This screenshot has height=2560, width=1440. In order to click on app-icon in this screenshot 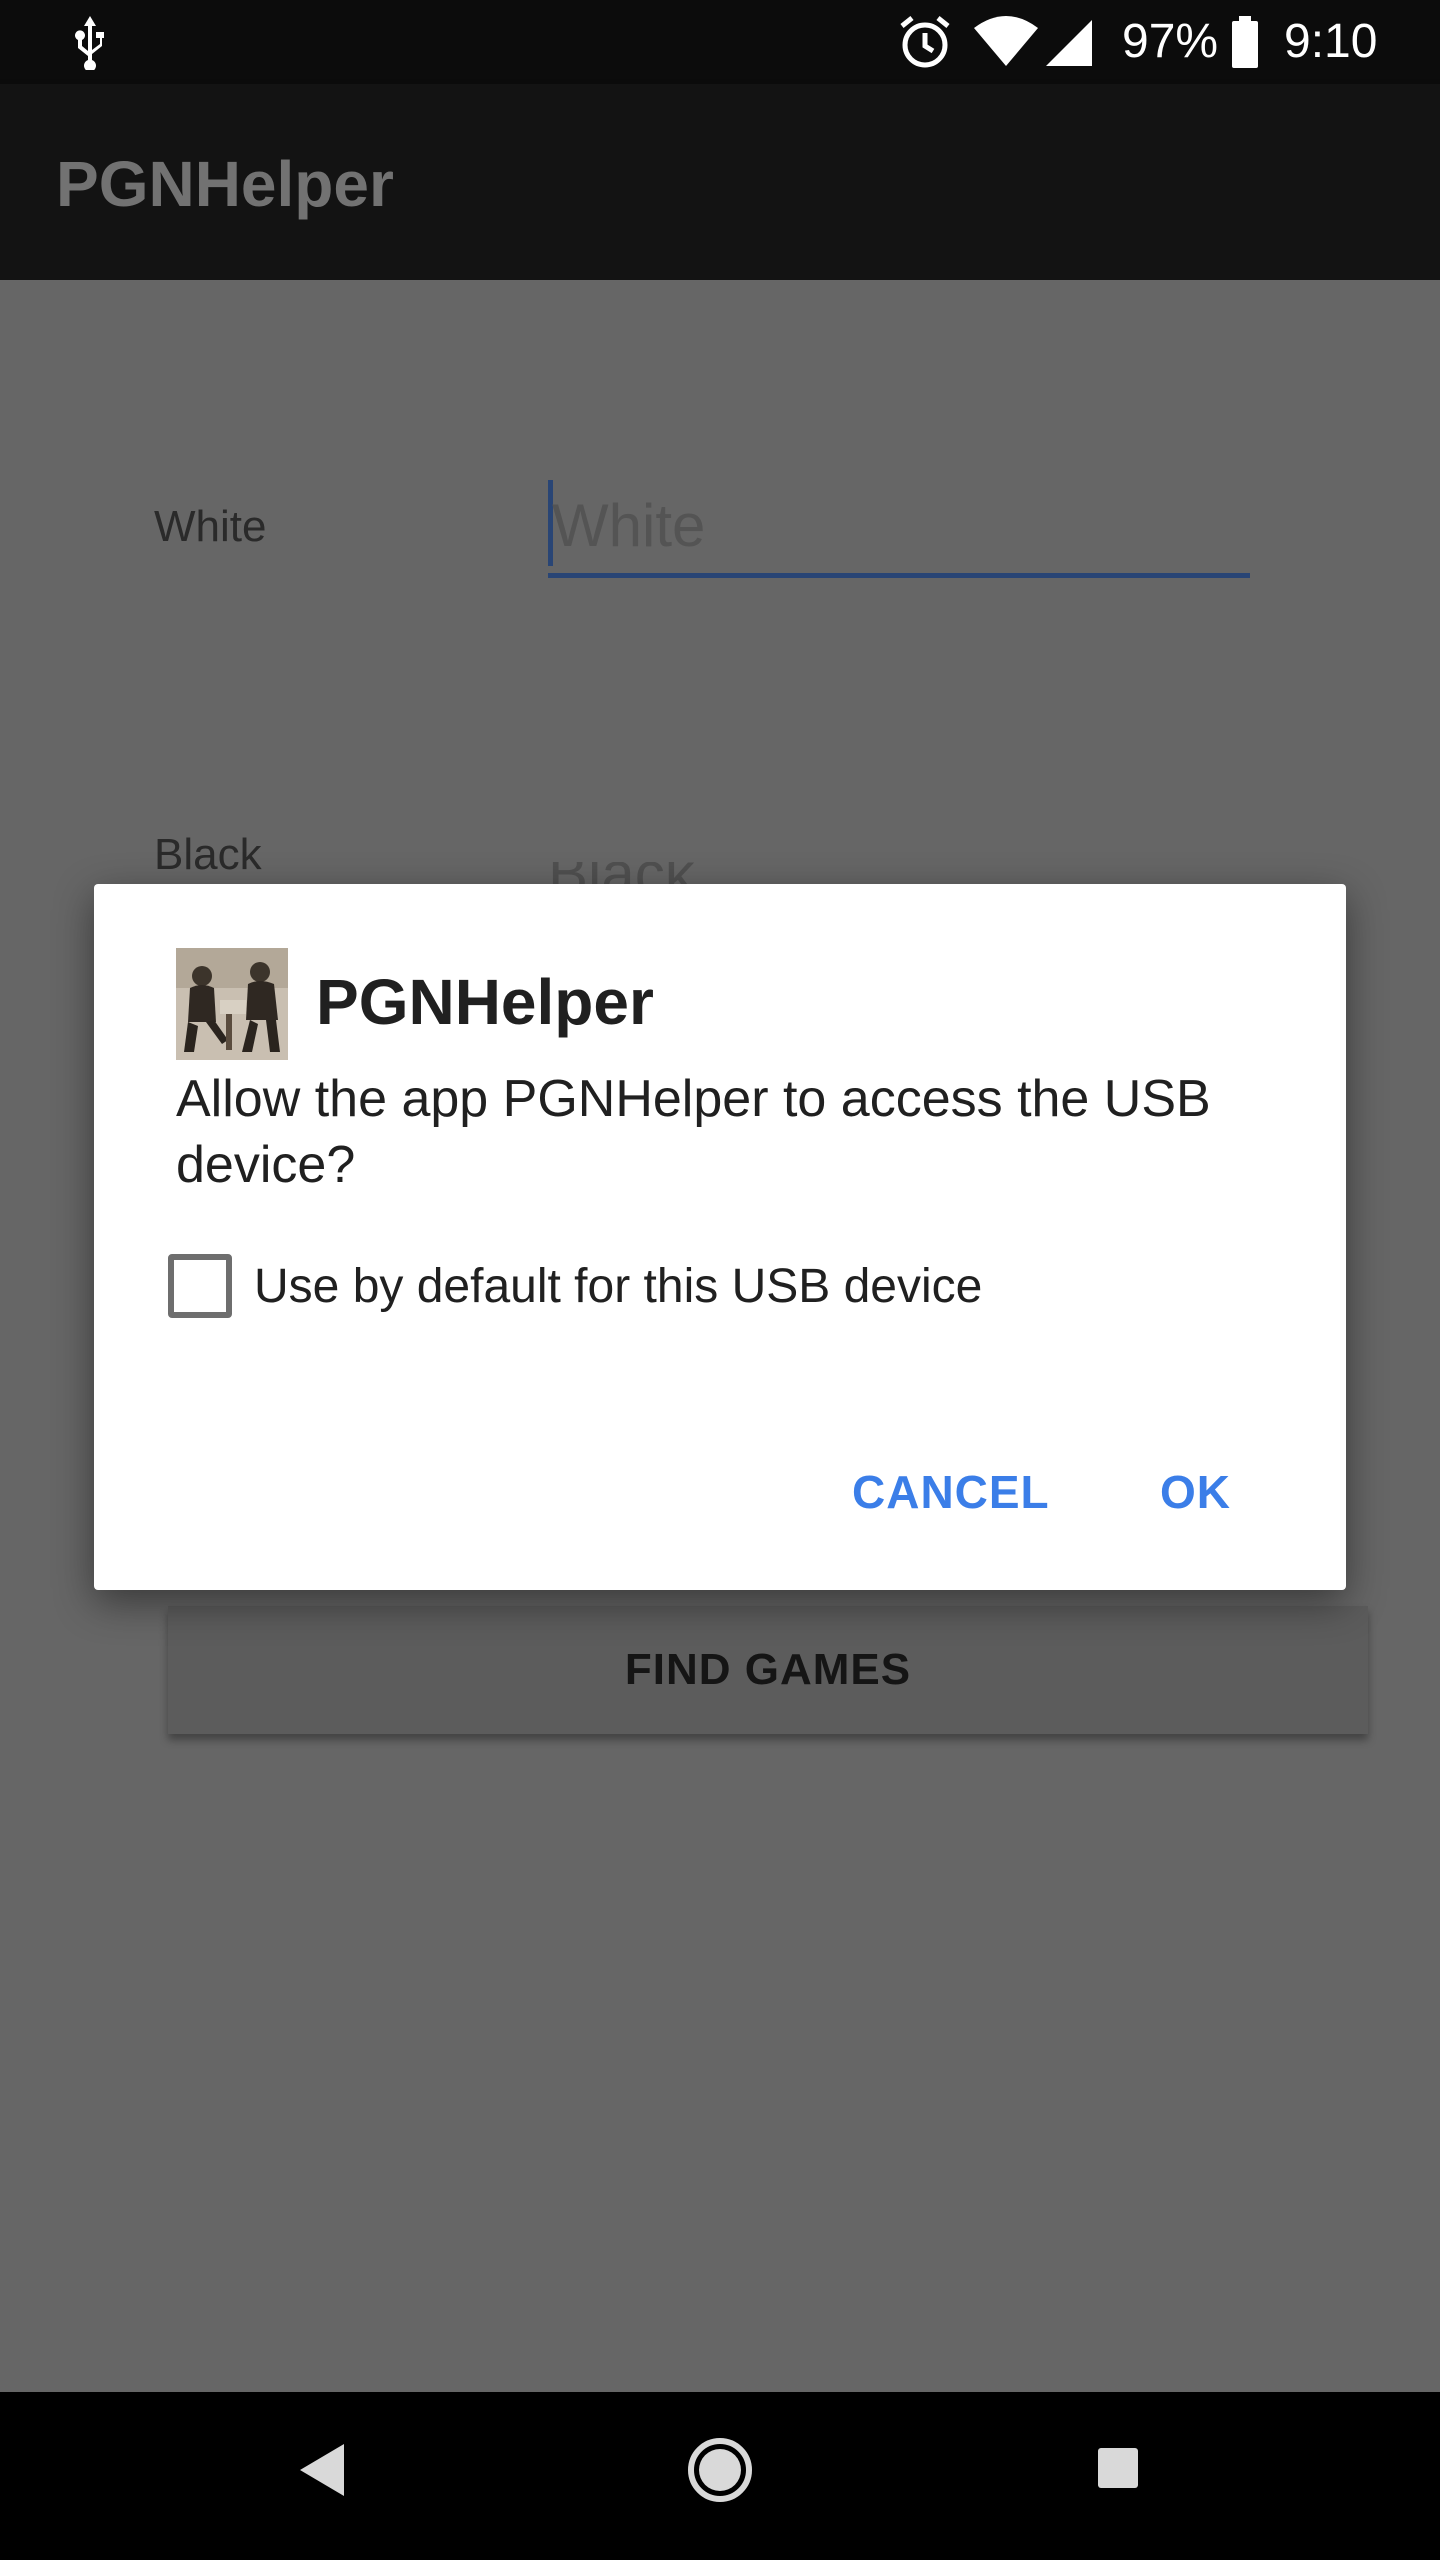, I will do `click(232, 1004)`.